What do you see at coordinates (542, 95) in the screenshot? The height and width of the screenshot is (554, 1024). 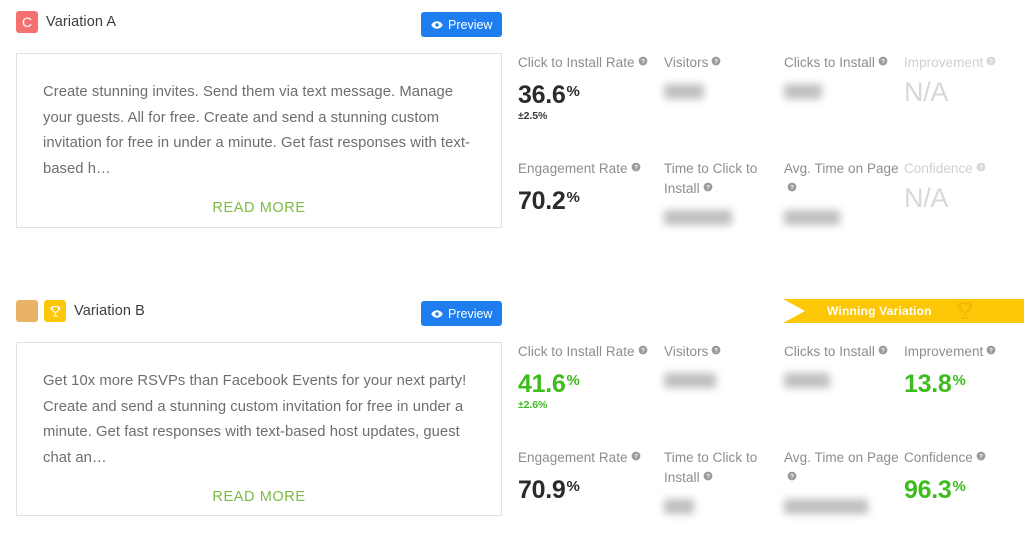 I see `metric-value-number: 36.6` at bounding box center [542, 95].